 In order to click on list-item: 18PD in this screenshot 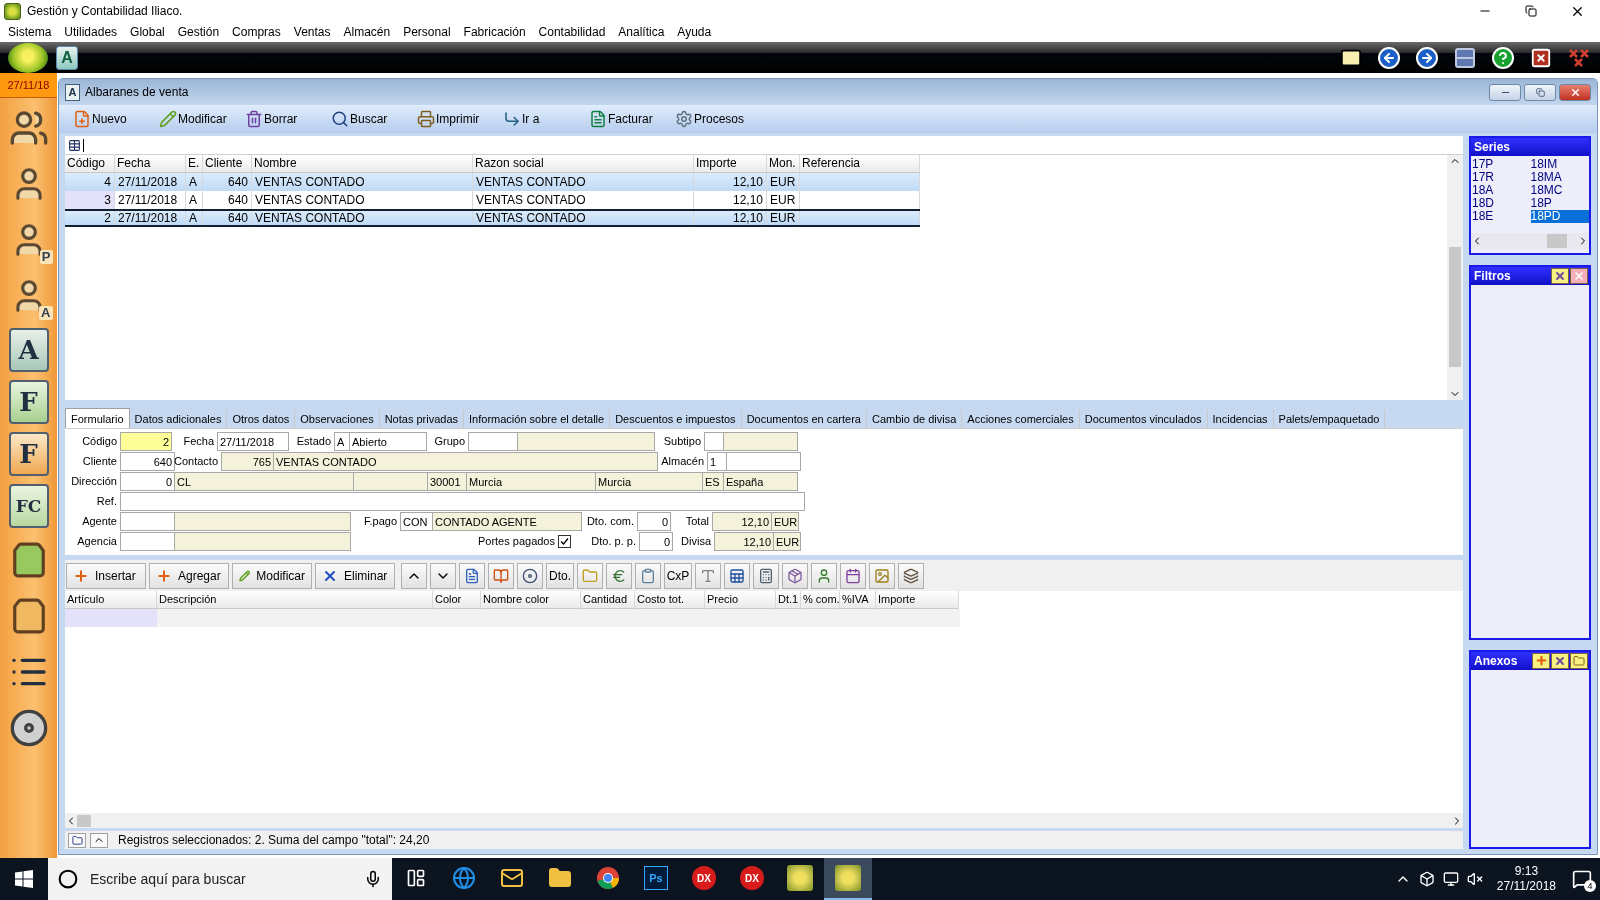, I will do `click(1559, 216)`.